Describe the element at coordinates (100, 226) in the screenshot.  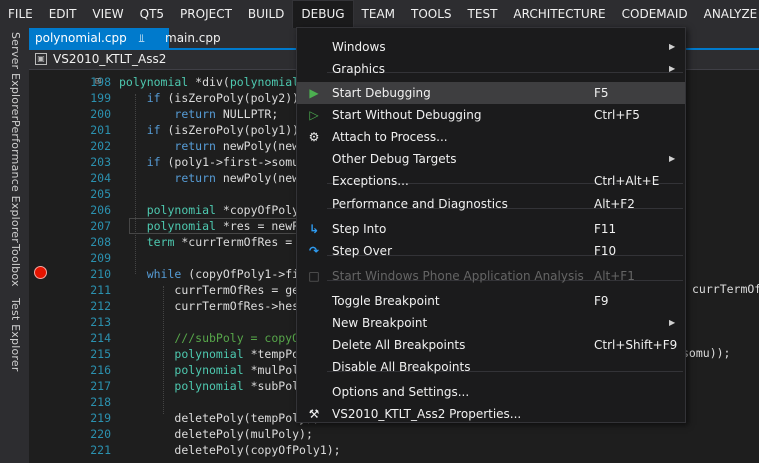
I see `line-number: 207` at that location.